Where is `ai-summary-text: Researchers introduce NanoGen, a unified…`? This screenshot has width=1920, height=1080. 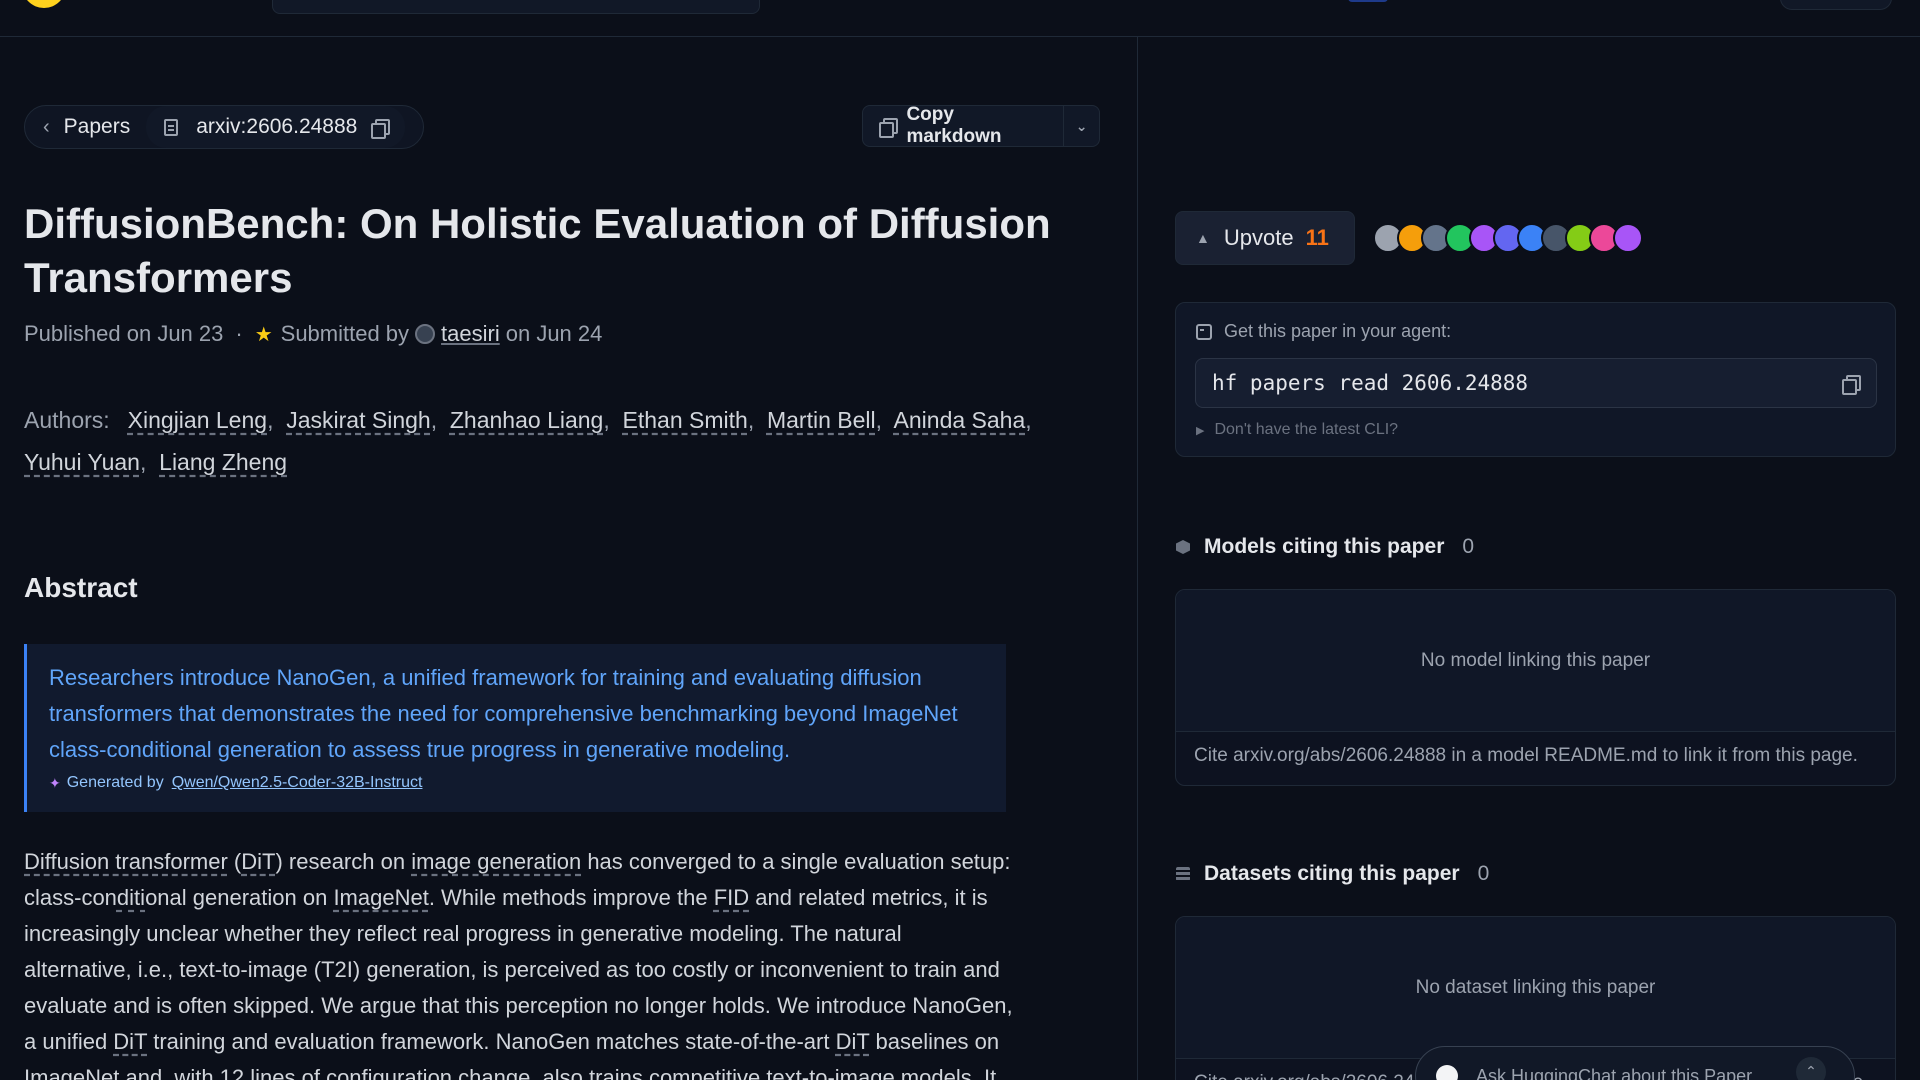
ai-summary-text: Researchers introduce NanoGen, a unified… is located at coordinates (503, 713).